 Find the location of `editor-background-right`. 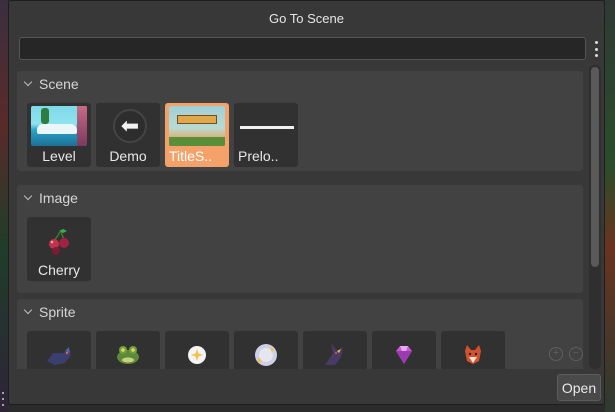

editor-background-right is located at coordinates (610, 206).